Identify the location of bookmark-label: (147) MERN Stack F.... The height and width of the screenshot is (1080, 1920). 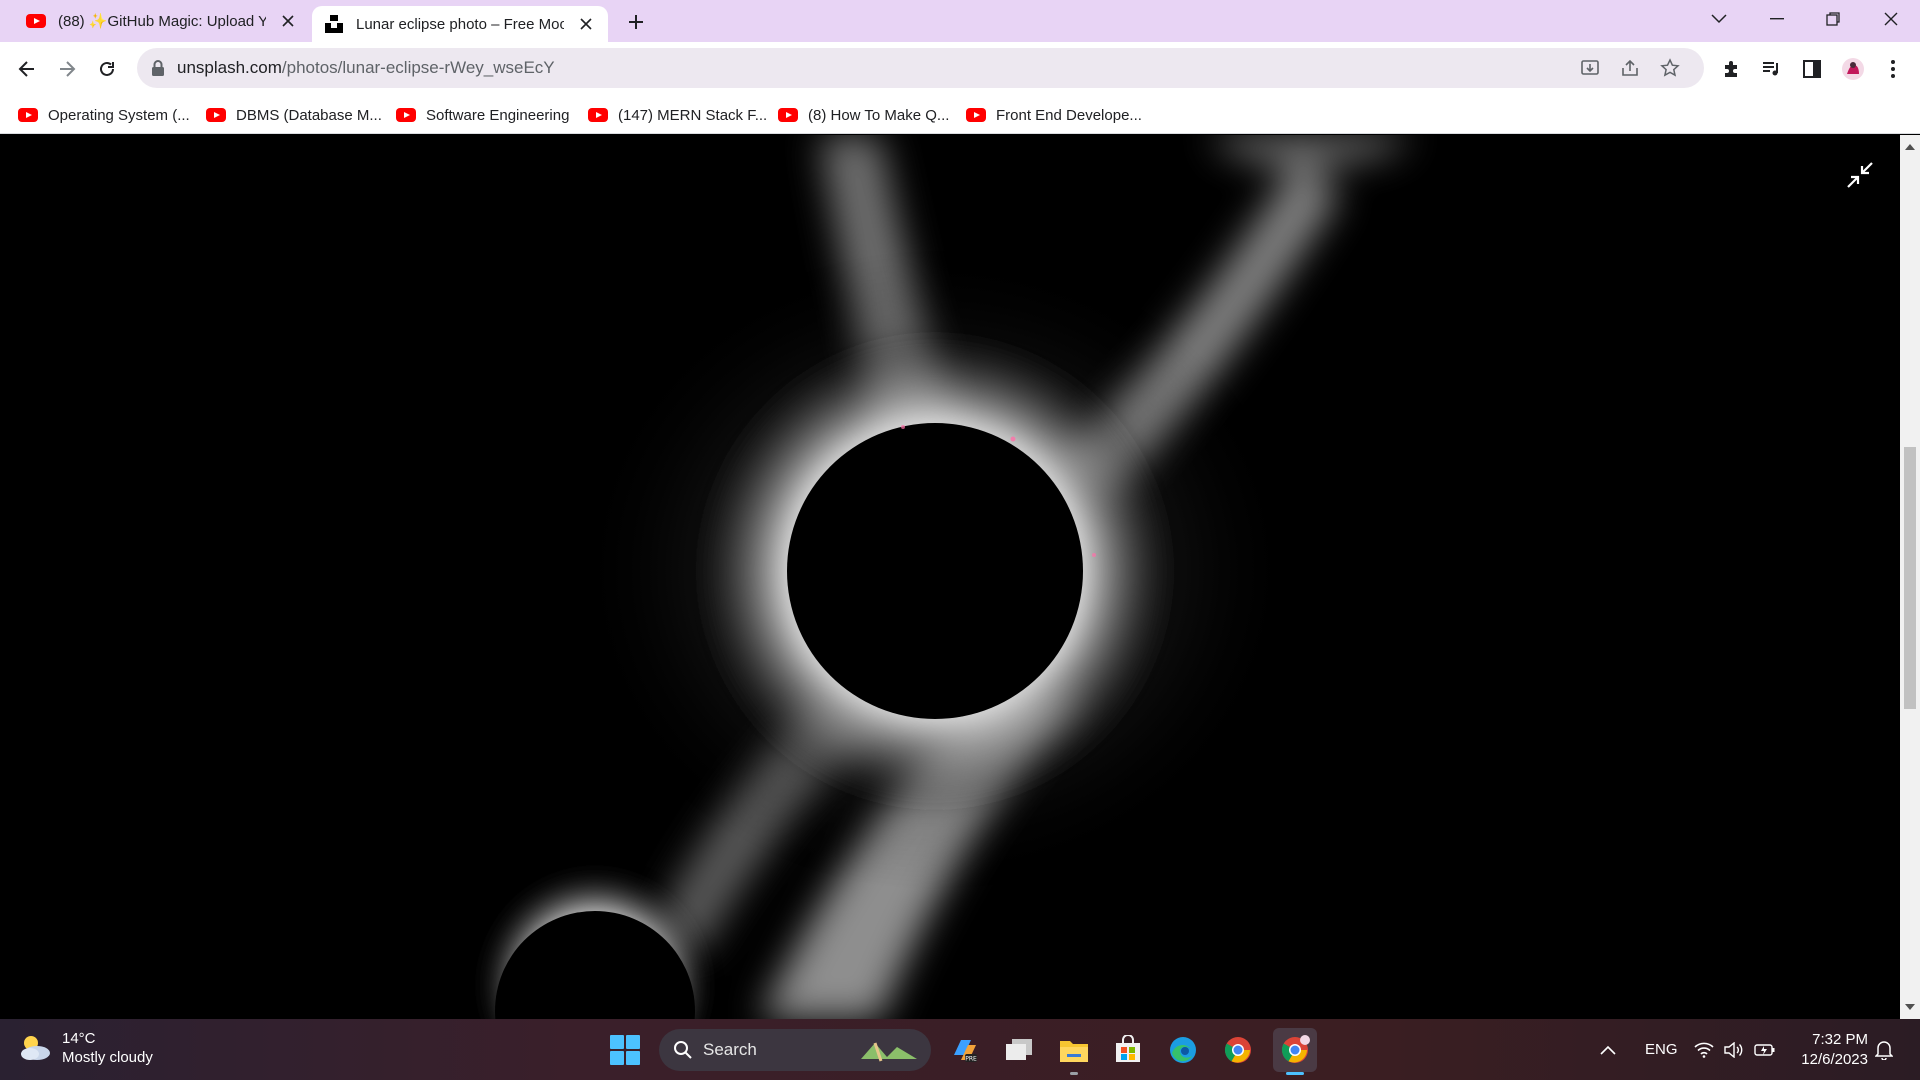
(693, 115).